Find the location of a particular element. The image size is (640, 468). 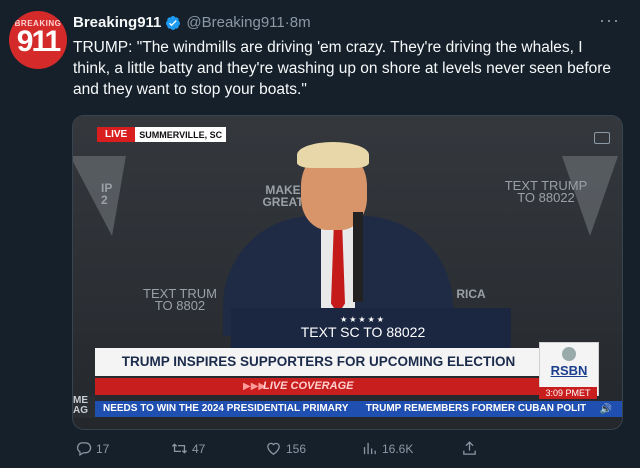

views-button: 16.6K is located at coordinates (387, 448).